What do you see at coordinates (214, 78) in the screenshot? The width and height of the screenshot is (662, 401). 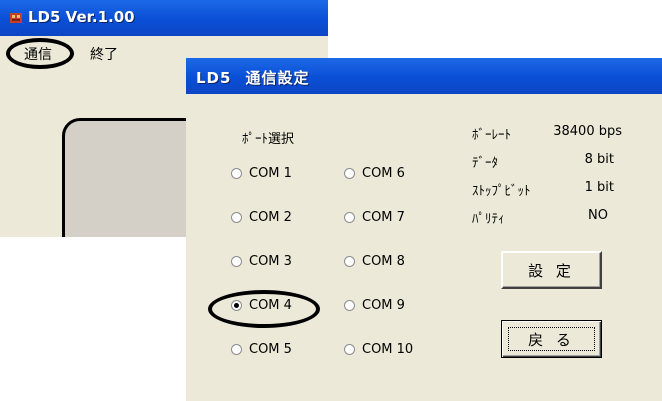 I see `dialog-title-app: LD5` at bounding box center [214, 78].